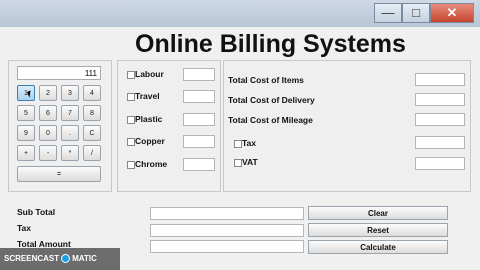 This screenshot has height=270, width=480. I want to click on items-cost-label: Total Cost of Items, so click(266, 80).